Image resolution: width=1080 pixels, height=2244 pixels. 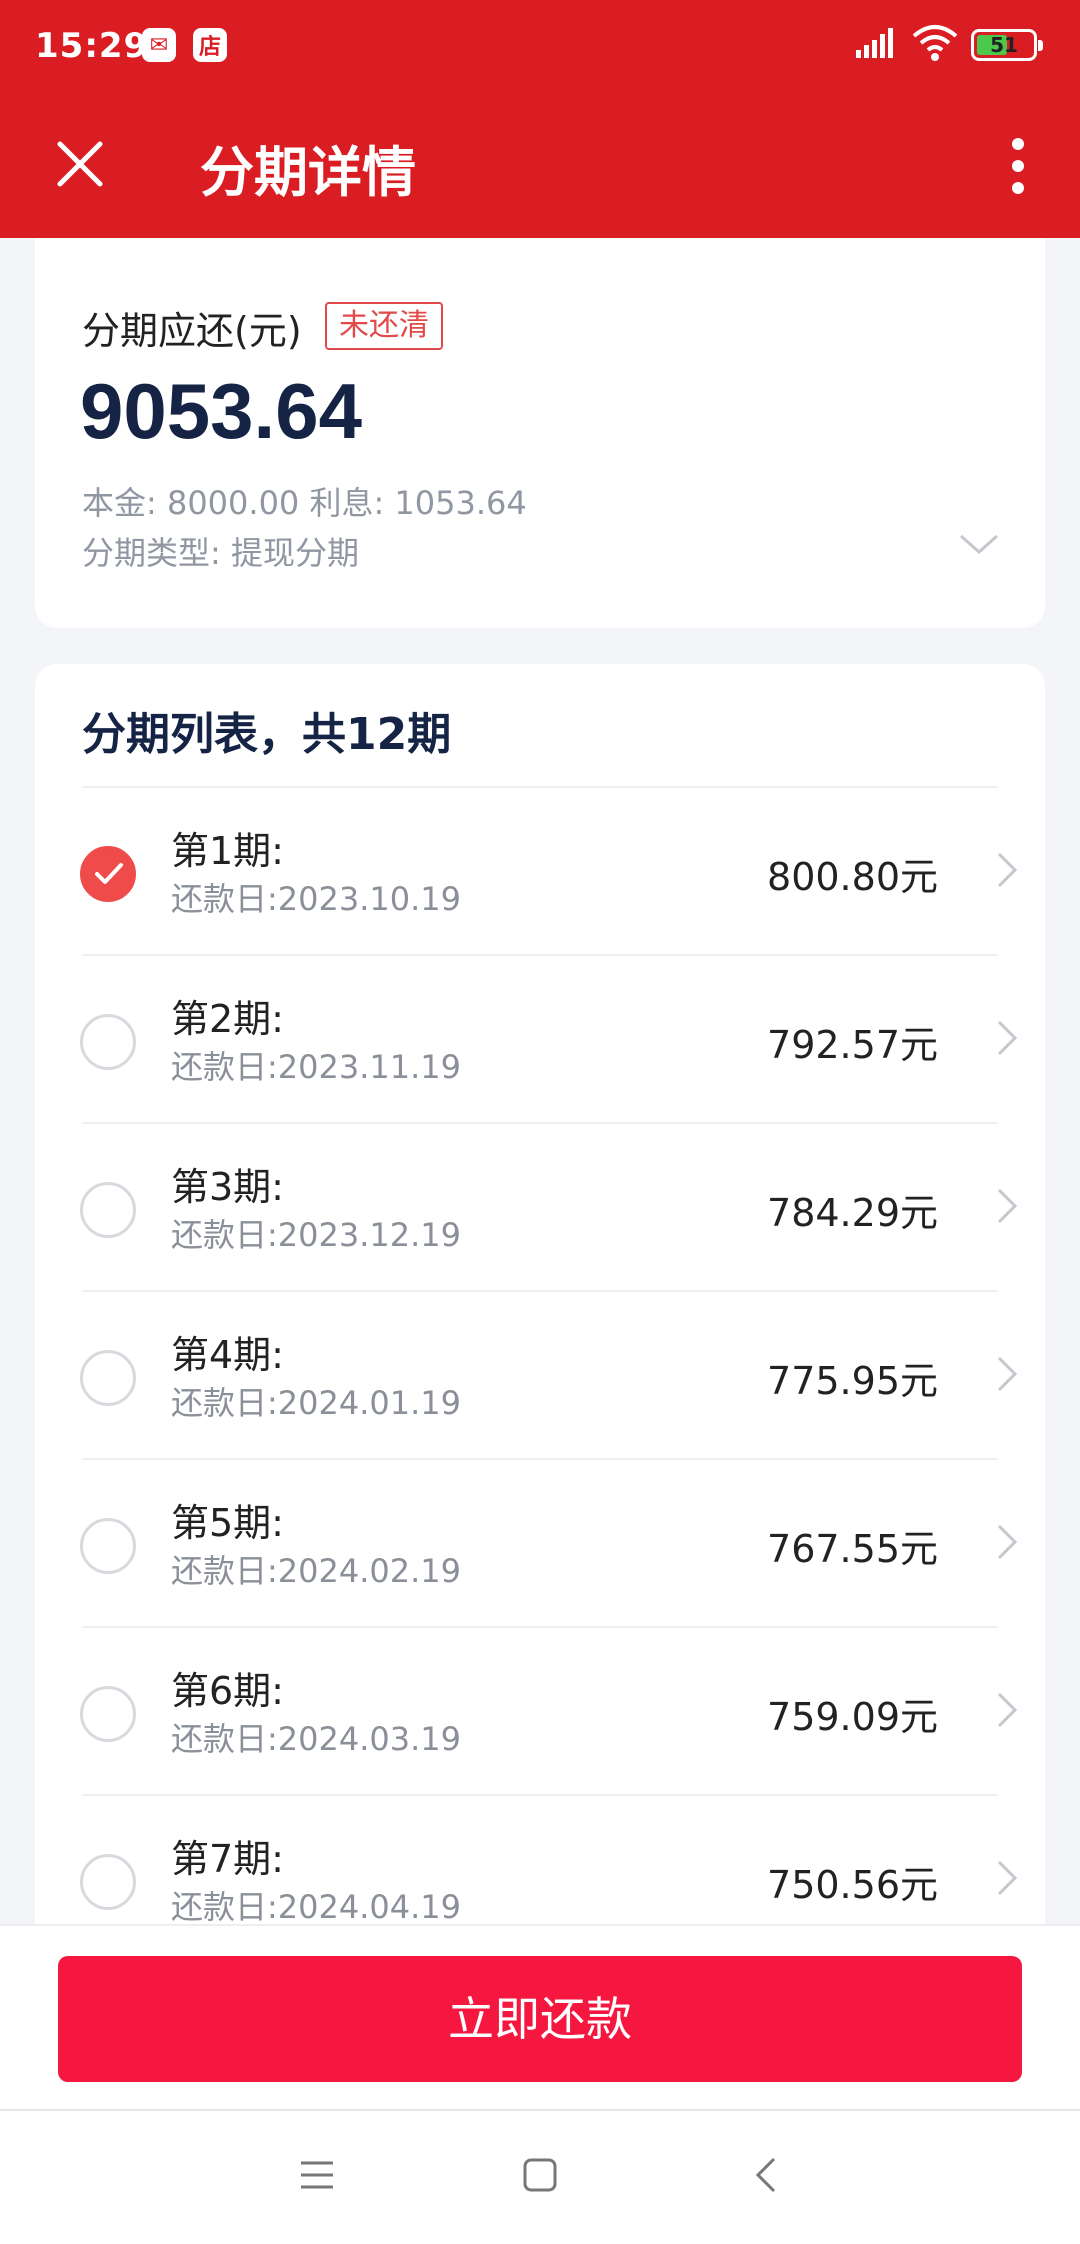 What do you see at coordinates (316, 899) in the screenshot?
I see `installment-due-date: 还款日:2023.10.19` at bounding box center [316, 899].